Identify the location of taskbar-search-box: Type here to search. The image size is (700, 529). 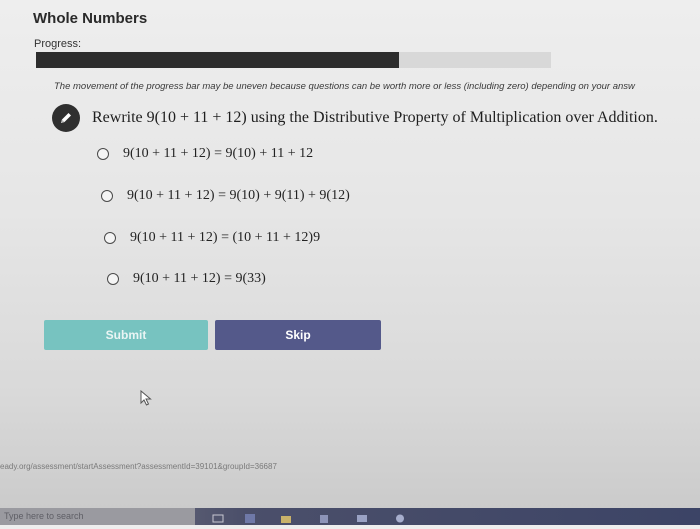
(97, 516).